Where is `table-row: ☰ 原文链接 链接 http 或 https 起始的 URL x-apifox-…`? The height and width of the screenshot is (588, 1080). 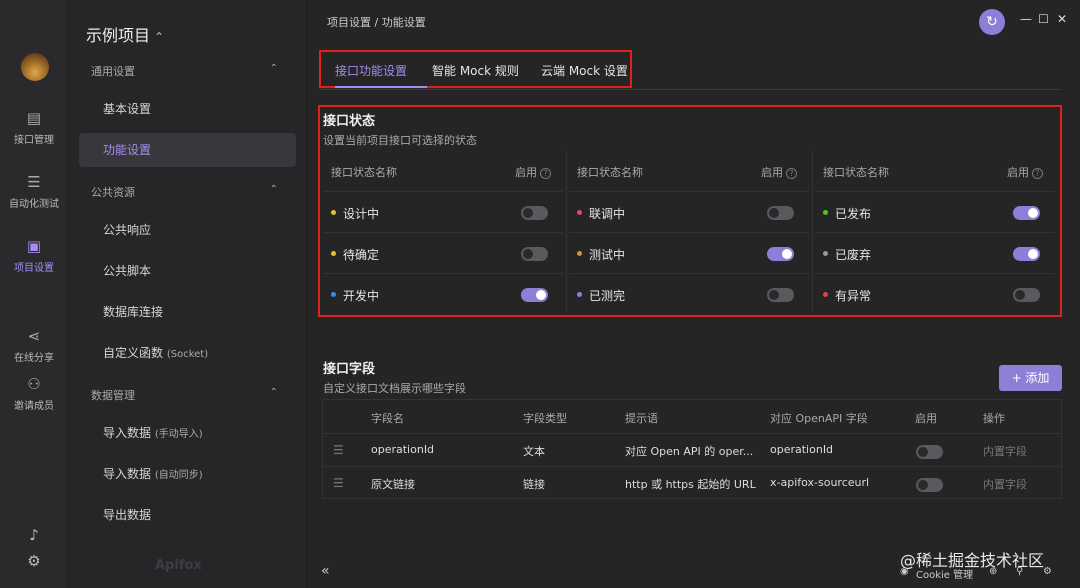 table-row: ☰ 原文链接 链接 http 或 https 起始的 URL x-apifox-… is located at coordinates (692, 482).